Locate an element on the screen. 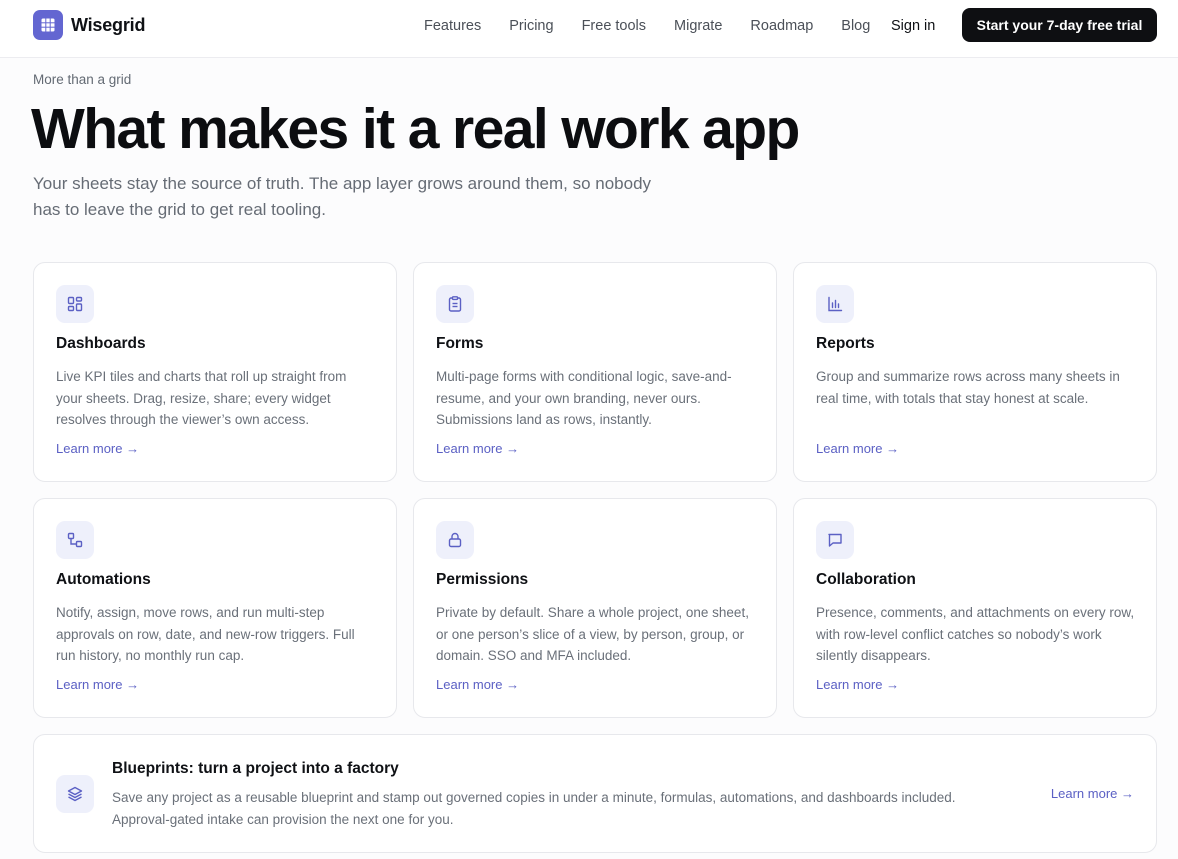  card-title: Collaboration is located at coordinates (866, 579).